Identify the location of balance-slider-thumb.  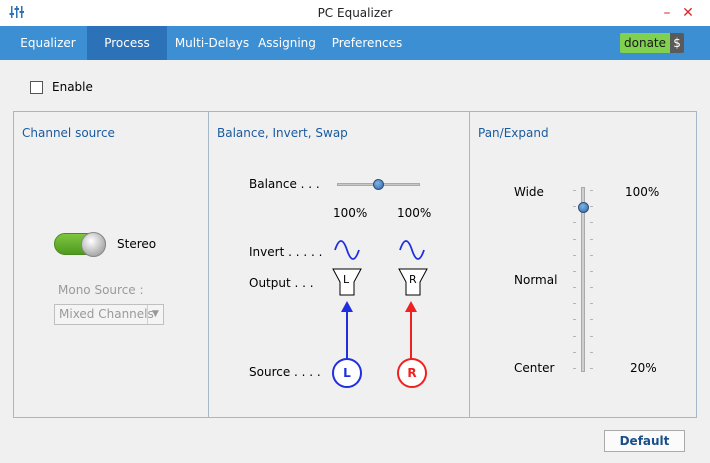
(378, 184).